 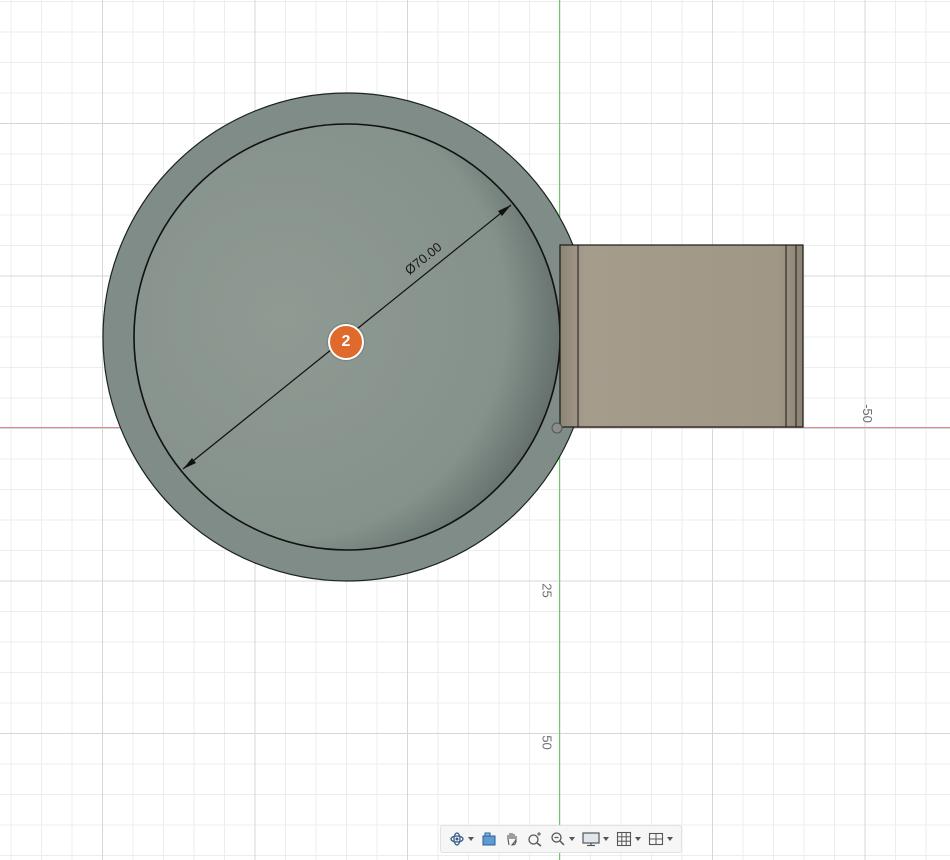 What do you see at coordinates (456, 839) in the screenshot?
I see `orbit-icon` at bounding box center [456, 839].